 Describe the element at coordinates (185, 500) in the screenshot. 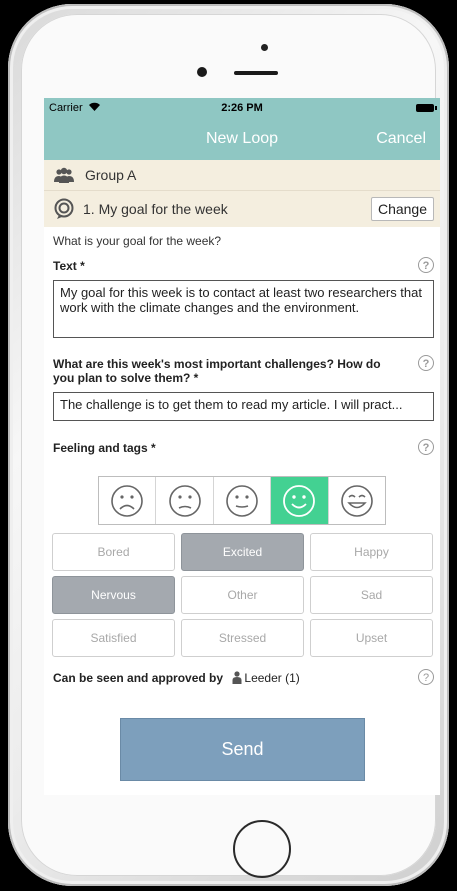

I see `sad-face-icon` at that location.